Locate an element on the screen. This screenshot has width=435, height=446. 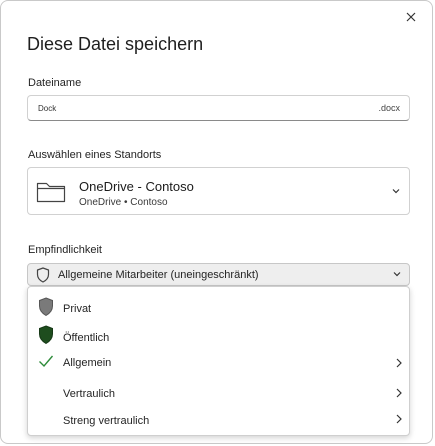
location-name: OneDrive - Contoso is located at coordinates (136, 186).